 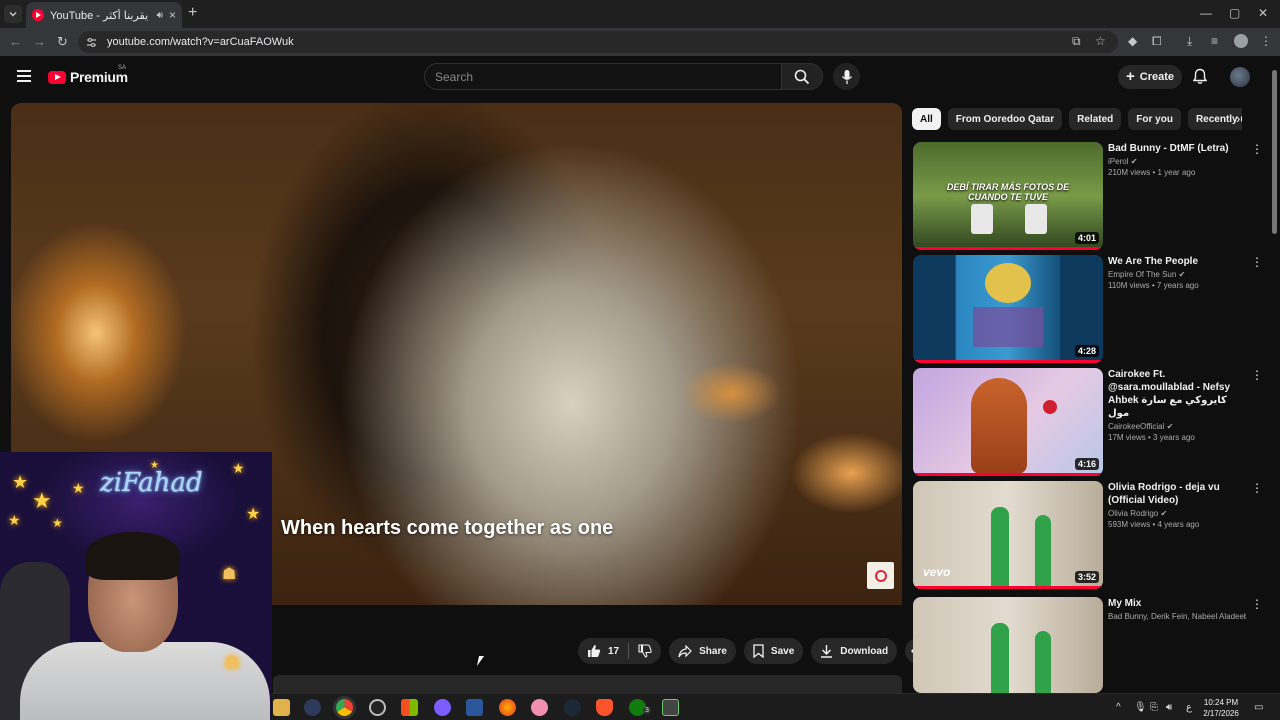 What do you see at coordinates (13, 14) in the screenshot?
I see `tab-search-button` at bounding box center [13, 14].